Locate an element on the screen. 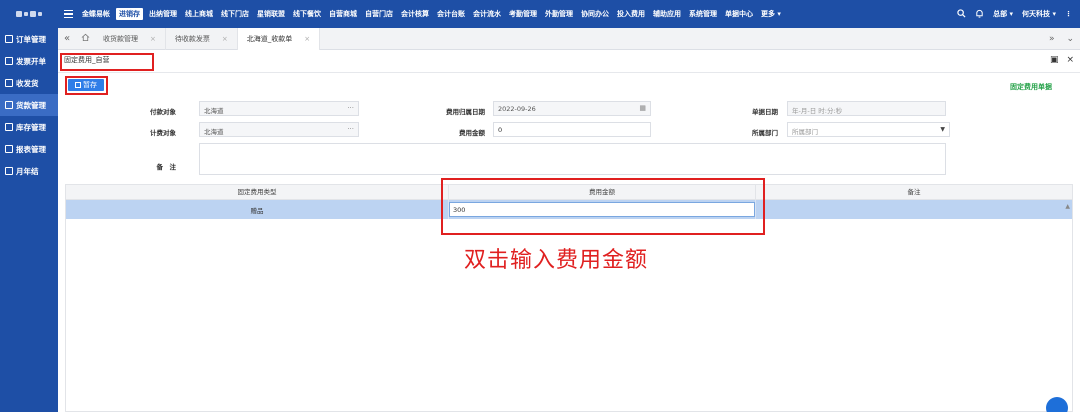  highlight-box-title is located at coordinates (107, 62).